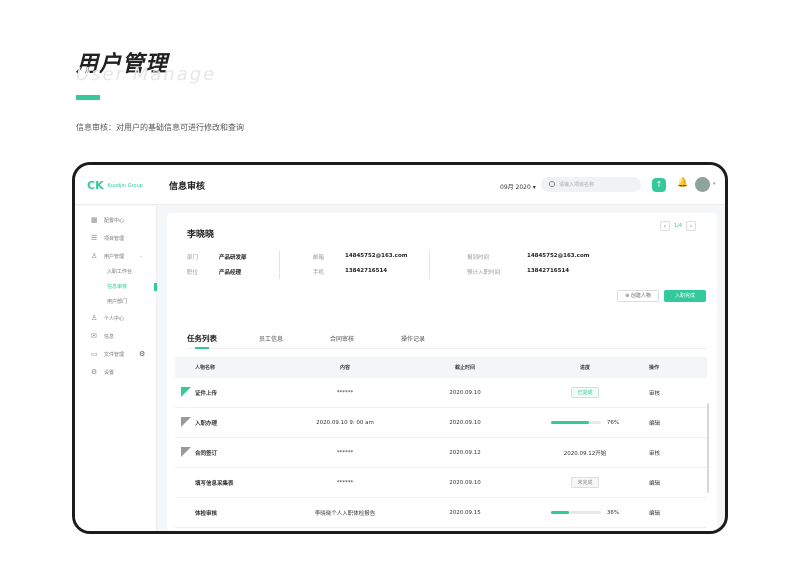 The image size is (800, 563). I want to click on hero-description: 信息审核：对用户的基础信息可进行修改和查询, so click(160, 127).